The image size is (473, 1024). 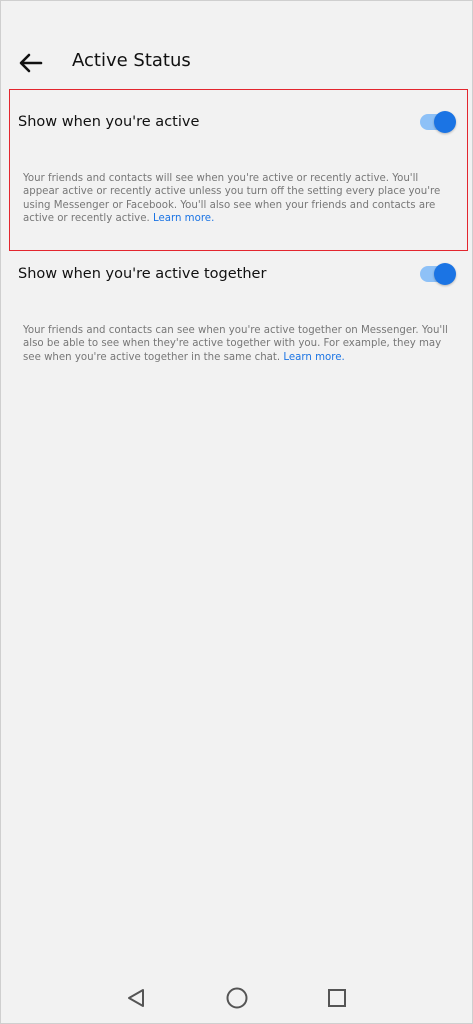 I want to click on toggle-show-active, so click(x=437, y=122).